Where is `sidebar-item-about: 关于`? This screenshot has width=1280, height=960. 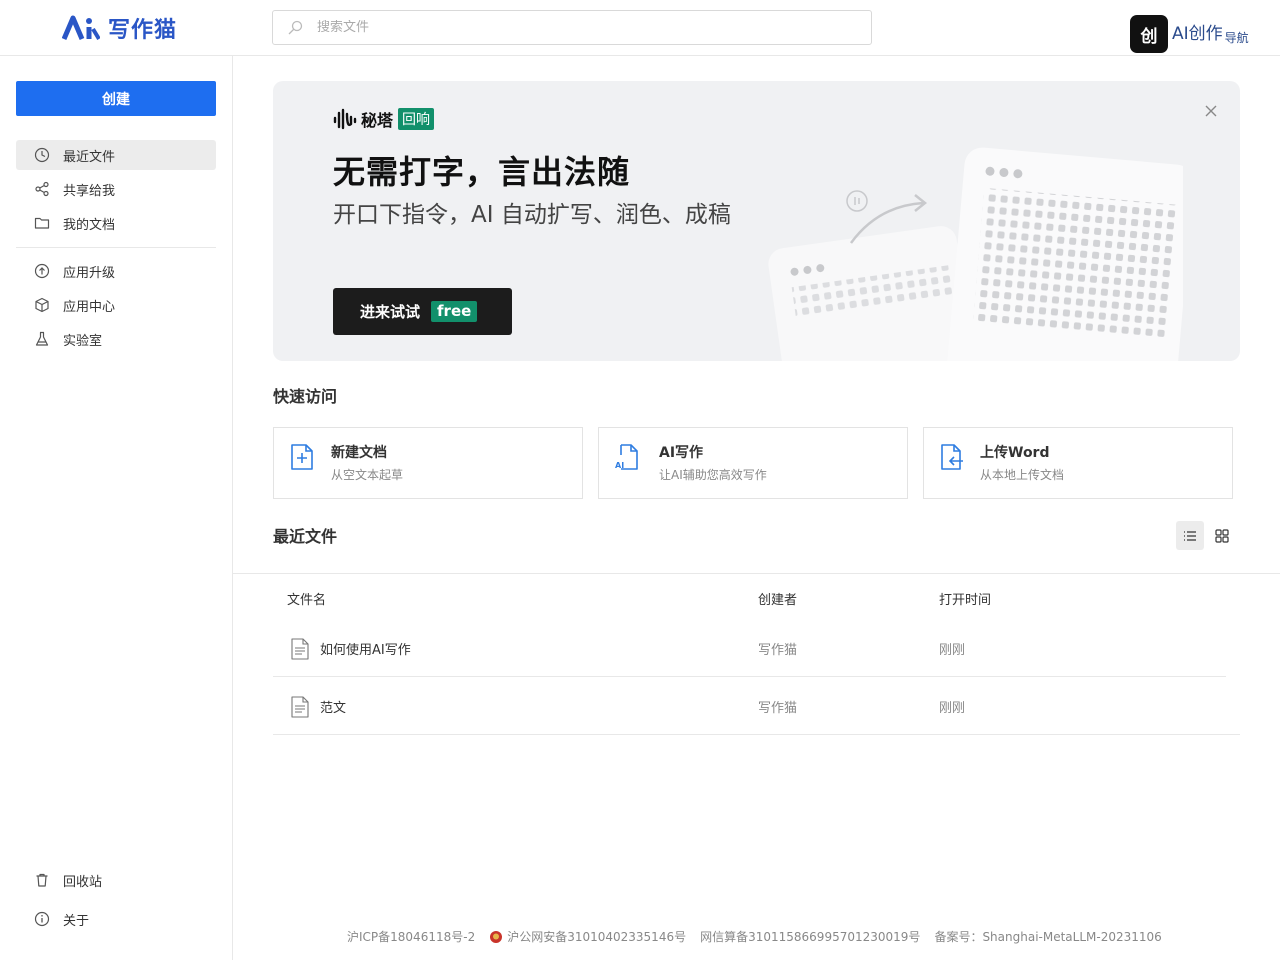
sidebar-item-about: 关于 is located at coordinates (116, 919).